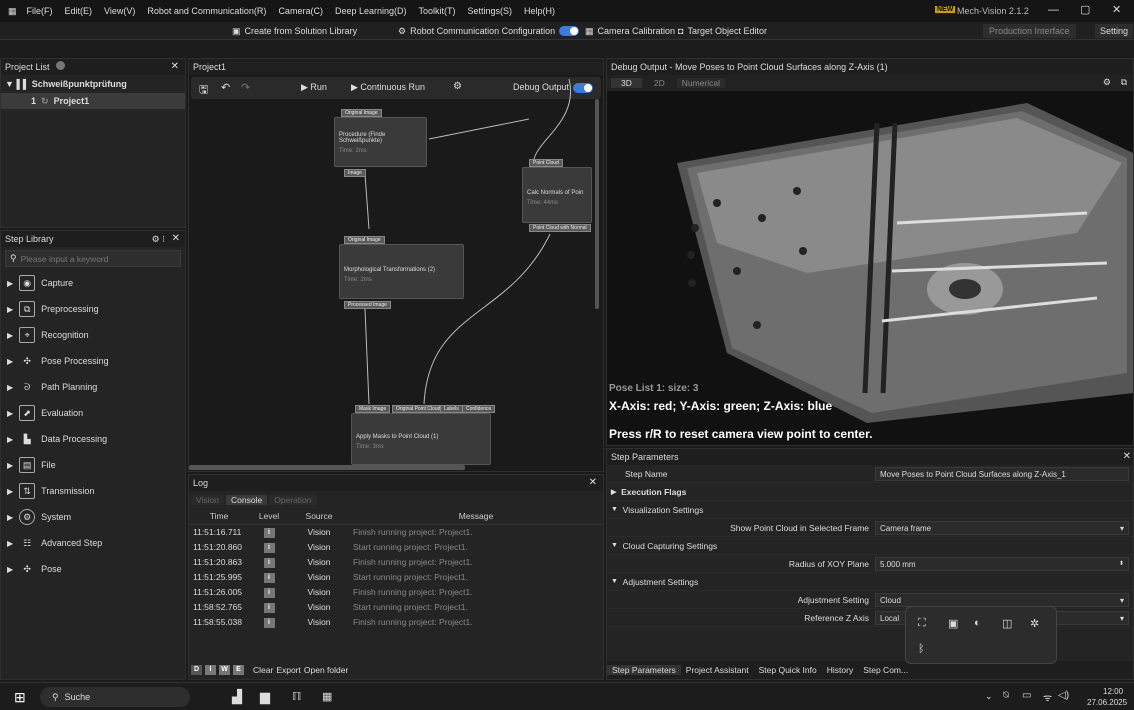 This screenshot has width=1134, height=710. I want to click on open-folder-button: Open folder, so click(326, 670).